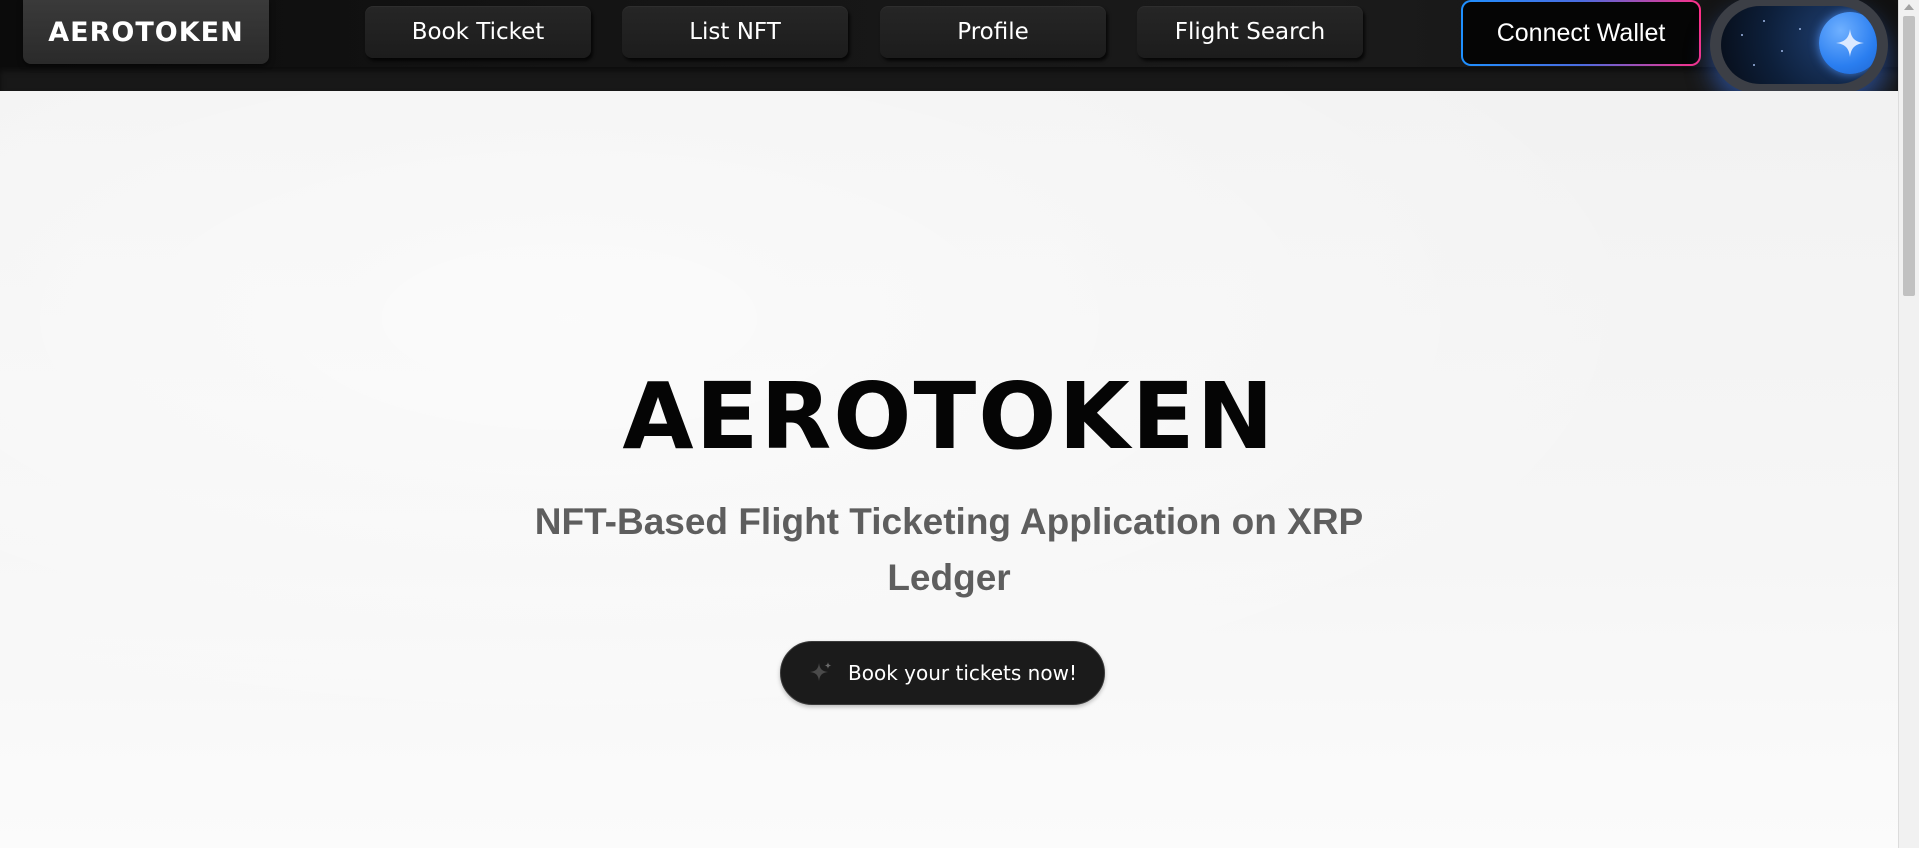 The height and width of the screenshot is (848, 1919). I want to click on scrollbar-thumb, so click(1909, 156).